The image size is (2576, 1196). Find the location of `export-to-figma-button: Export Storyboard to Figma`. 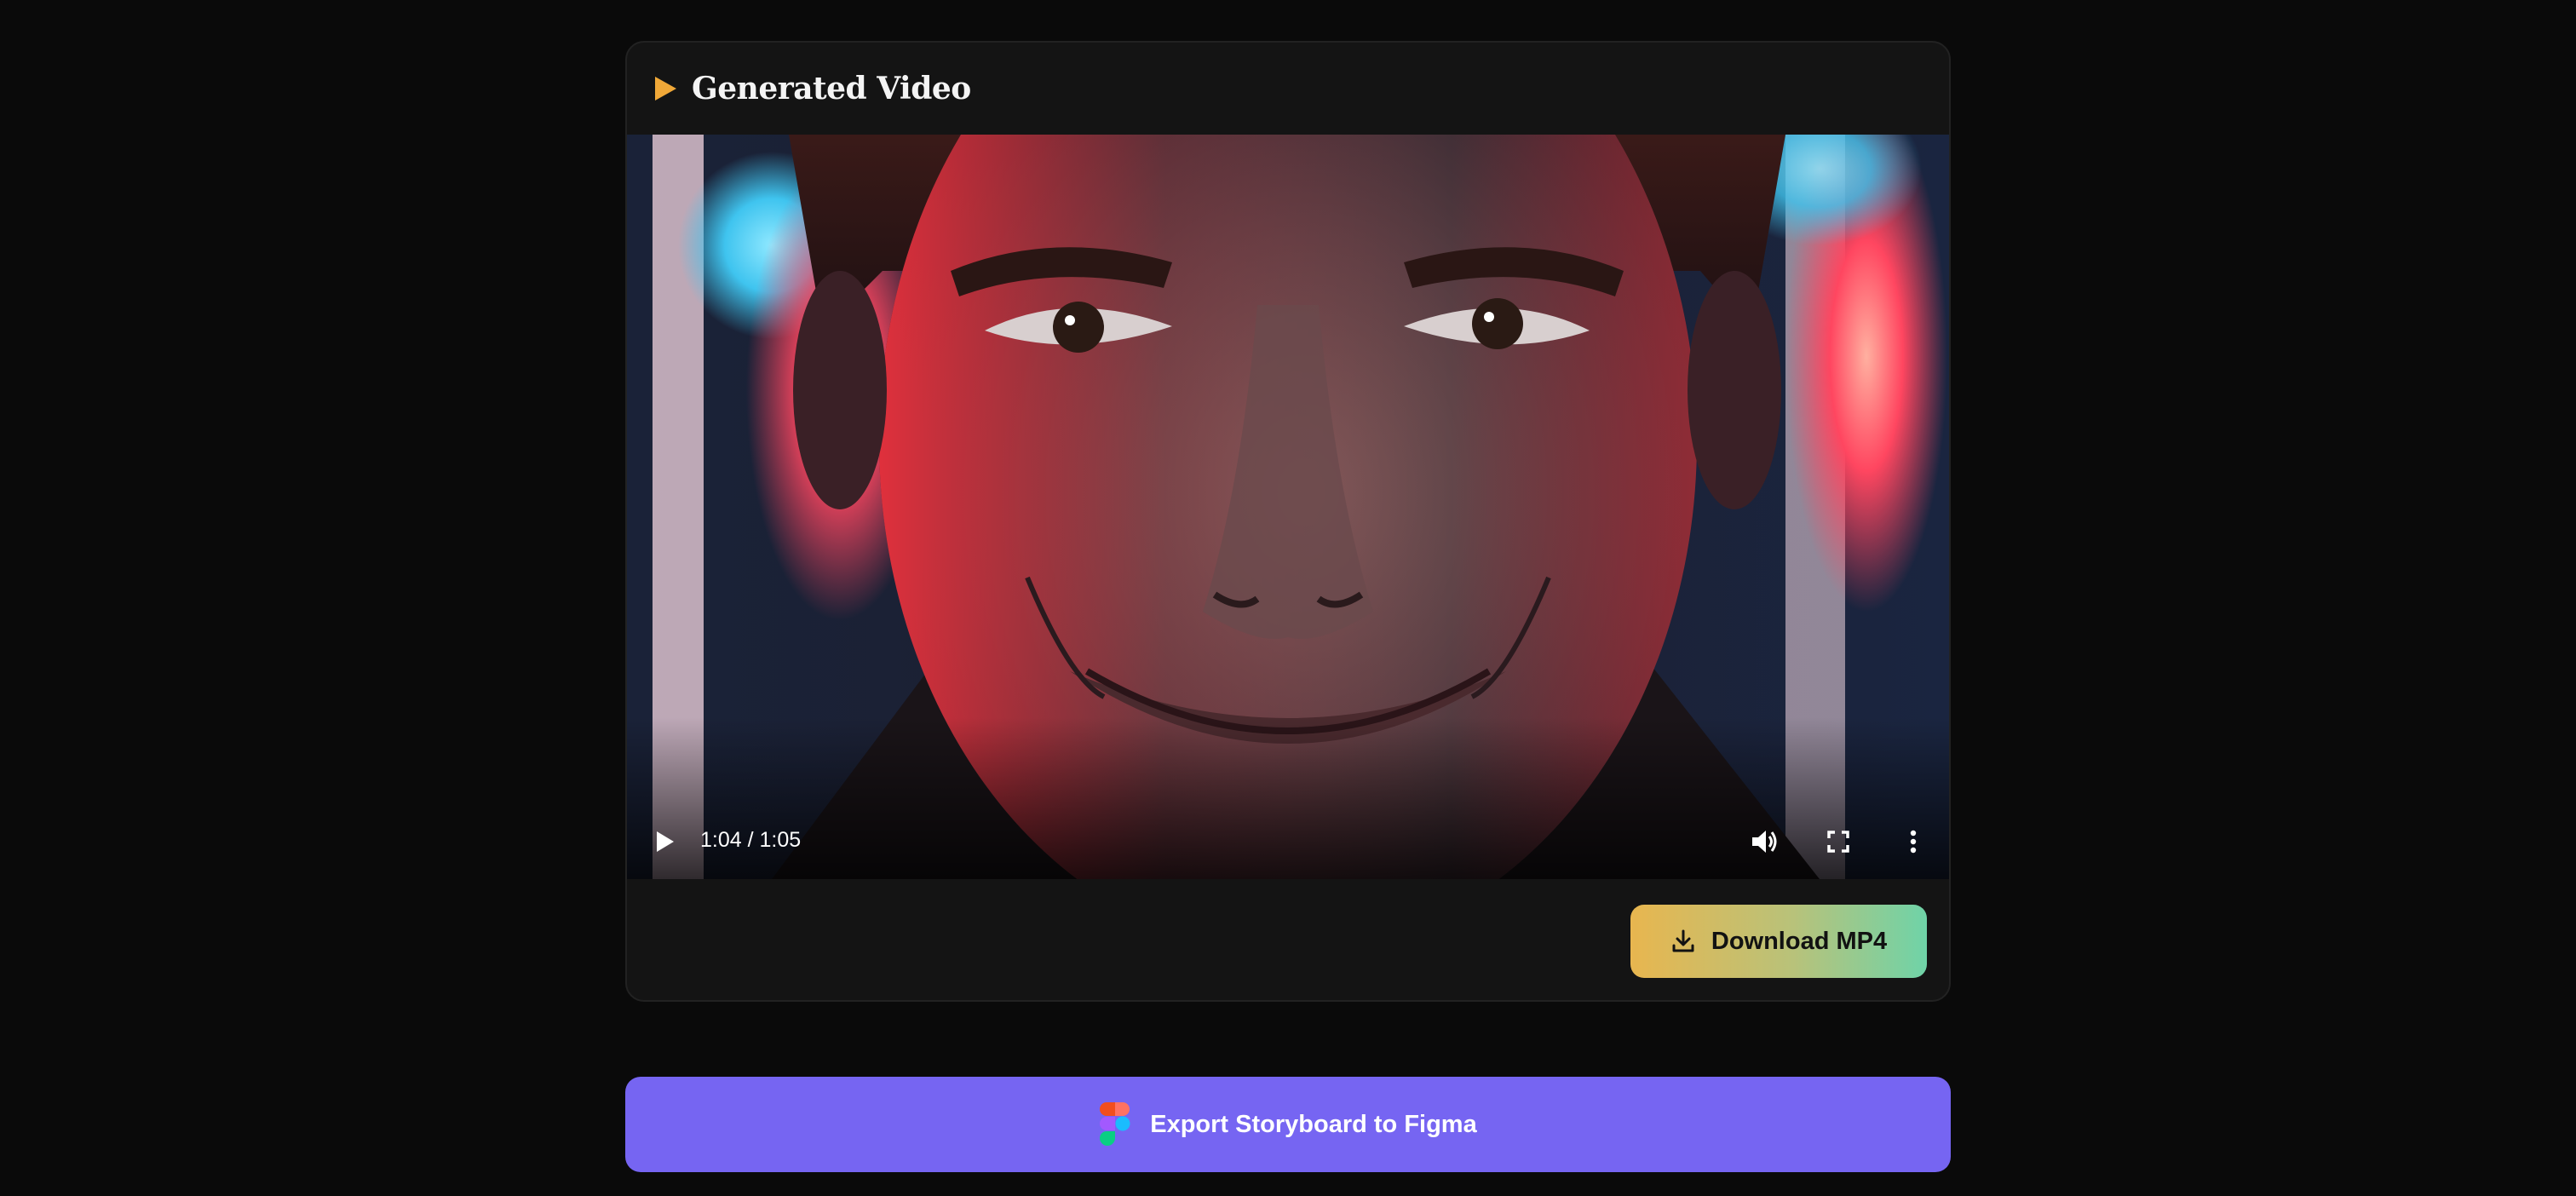

export-to-figma-button: Export Storyboard to Figma is located at coordinates (1288, 1125).